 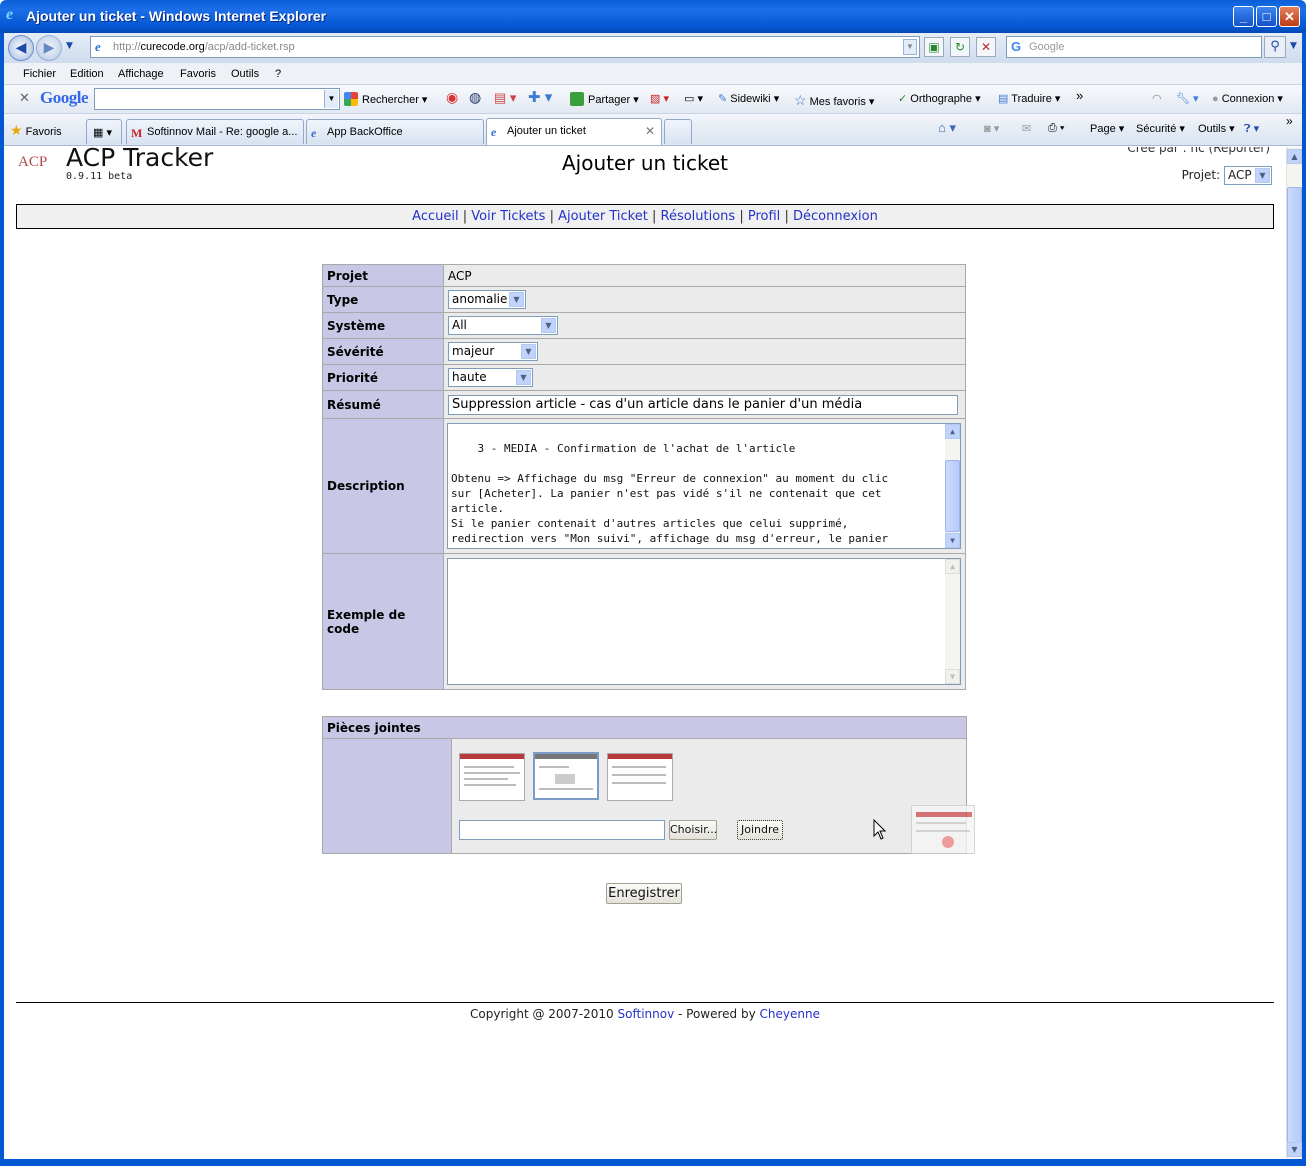 What do you see at coordinates (1187, 98) in the screenshot?
I see `wrench-icon: 🔧︎ ▾` at bounding box center [1187, 98].